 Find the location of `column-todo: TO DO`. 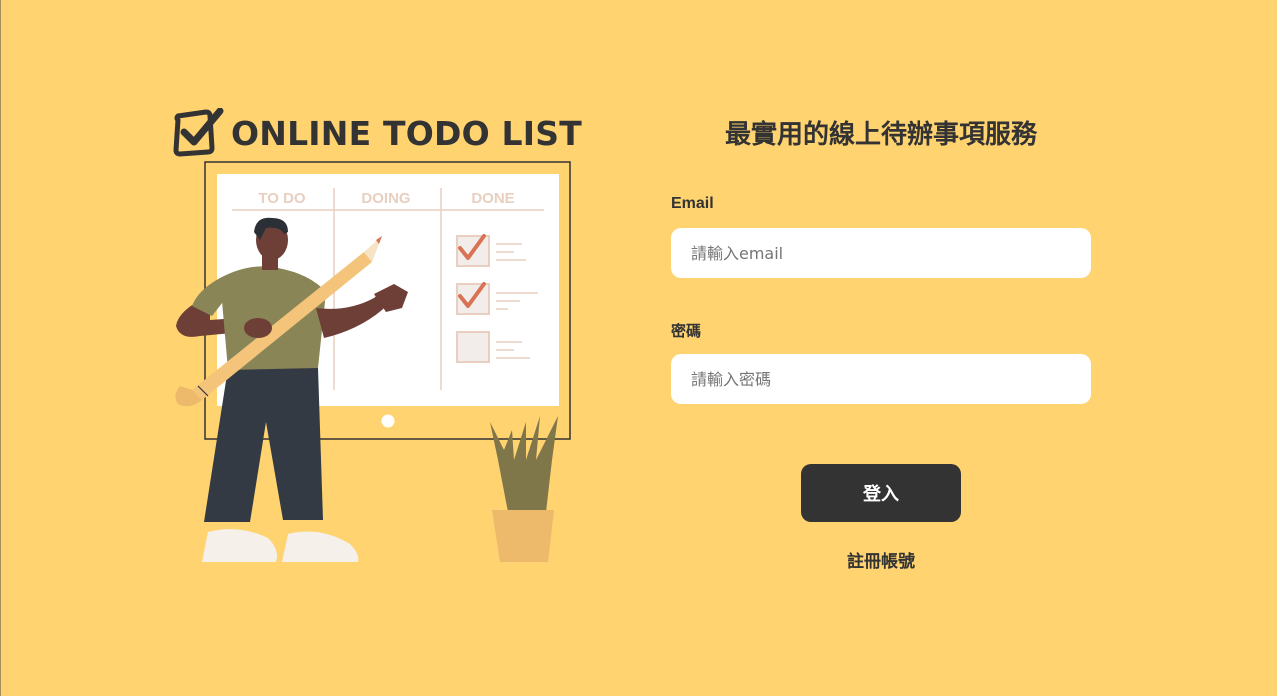

column-todo: TO DO is located at coordinates (282, 198).